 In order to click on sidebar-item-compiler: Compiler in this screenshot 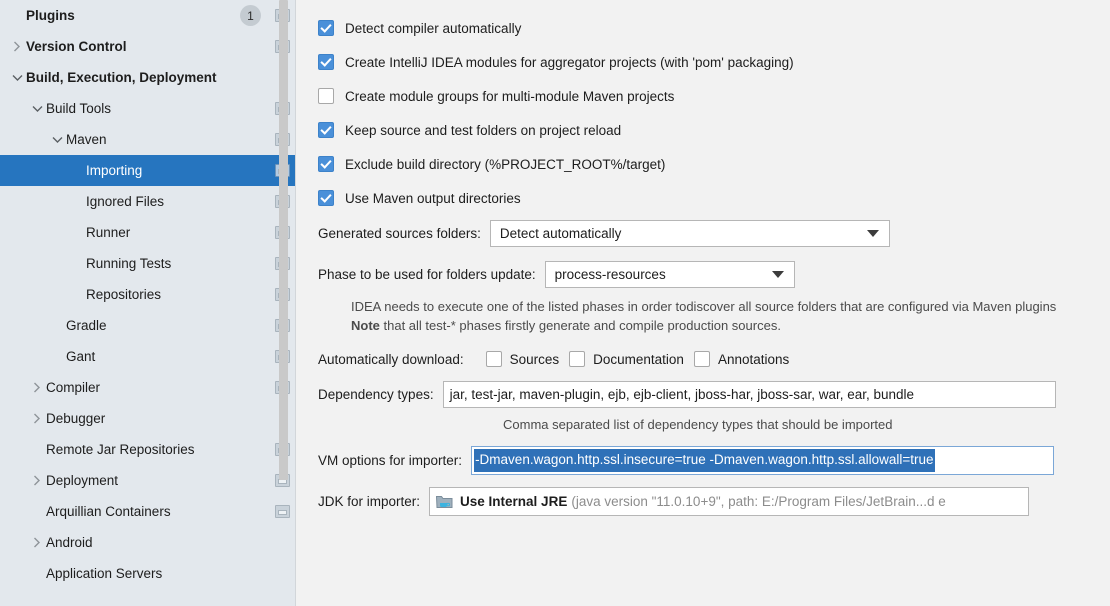, I will do `click(148, 387)`.